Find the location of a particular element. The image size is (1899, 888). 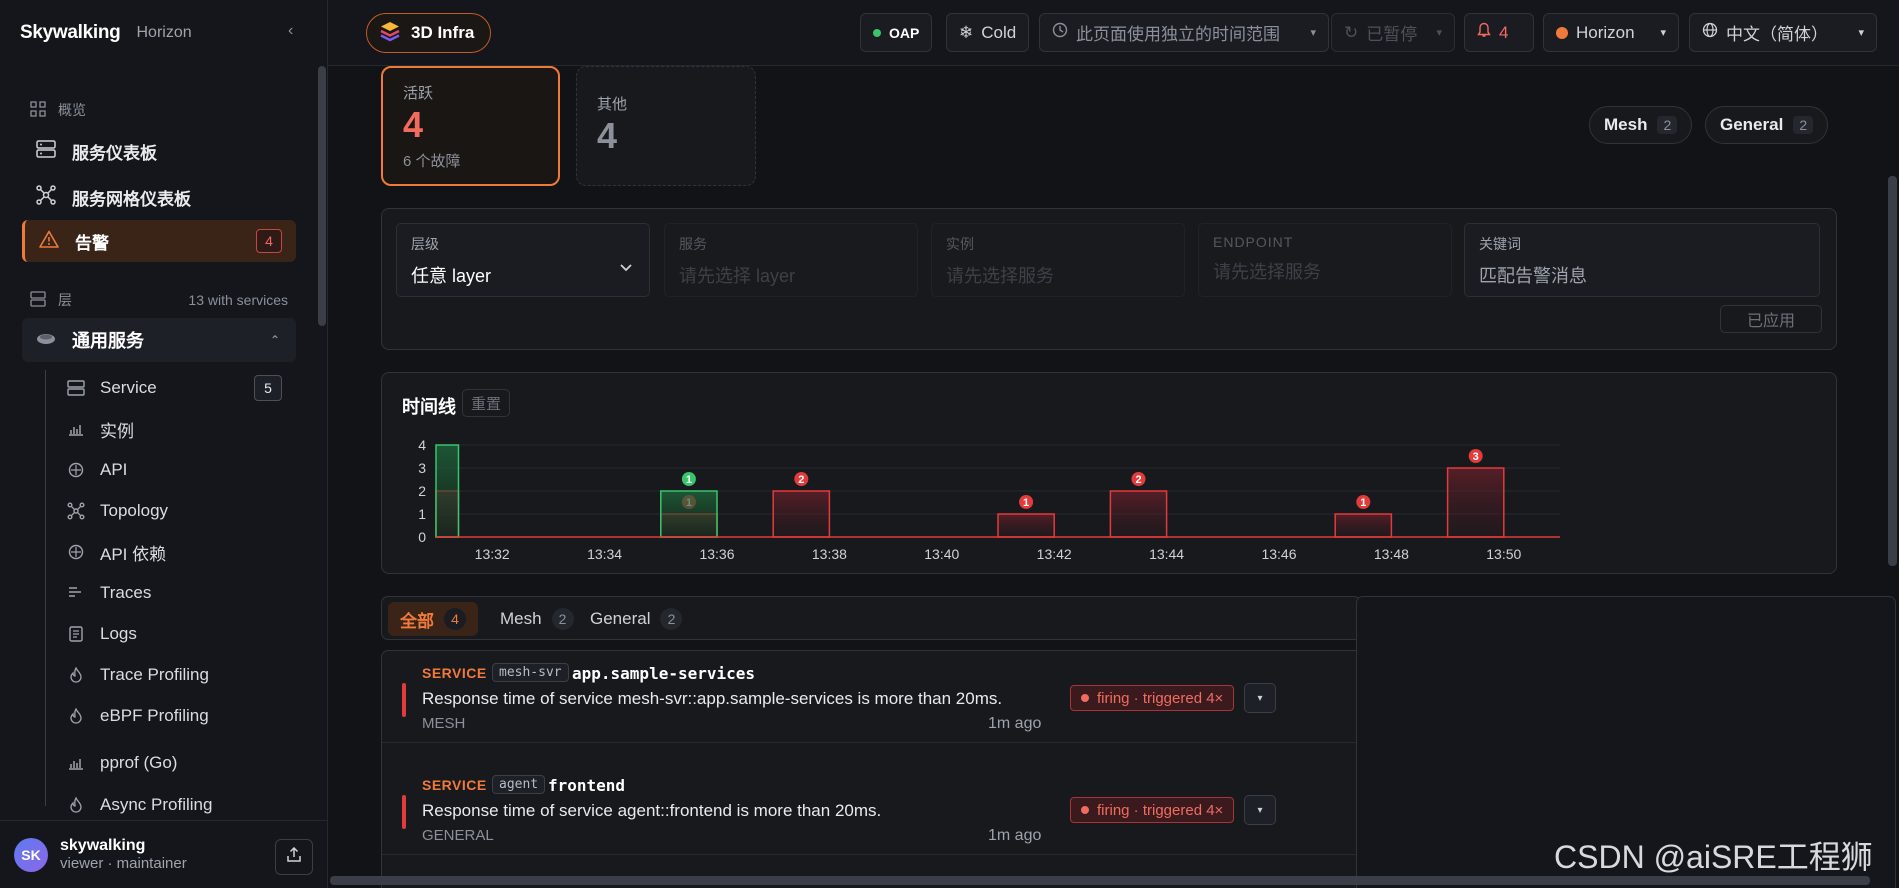

bar-chart-icon is located at coordinates (76, 429).